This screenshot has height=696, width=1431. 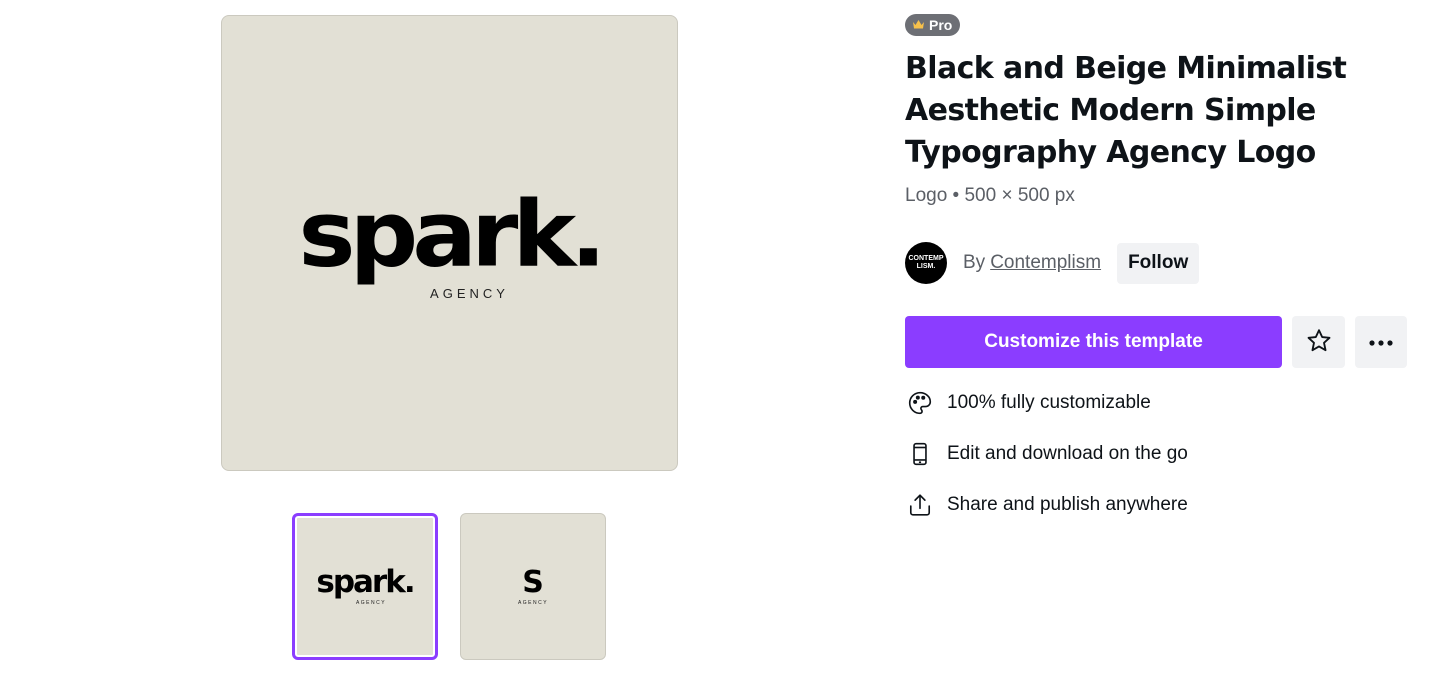 I want to click on star-icon, so click(x=1319, y=342).